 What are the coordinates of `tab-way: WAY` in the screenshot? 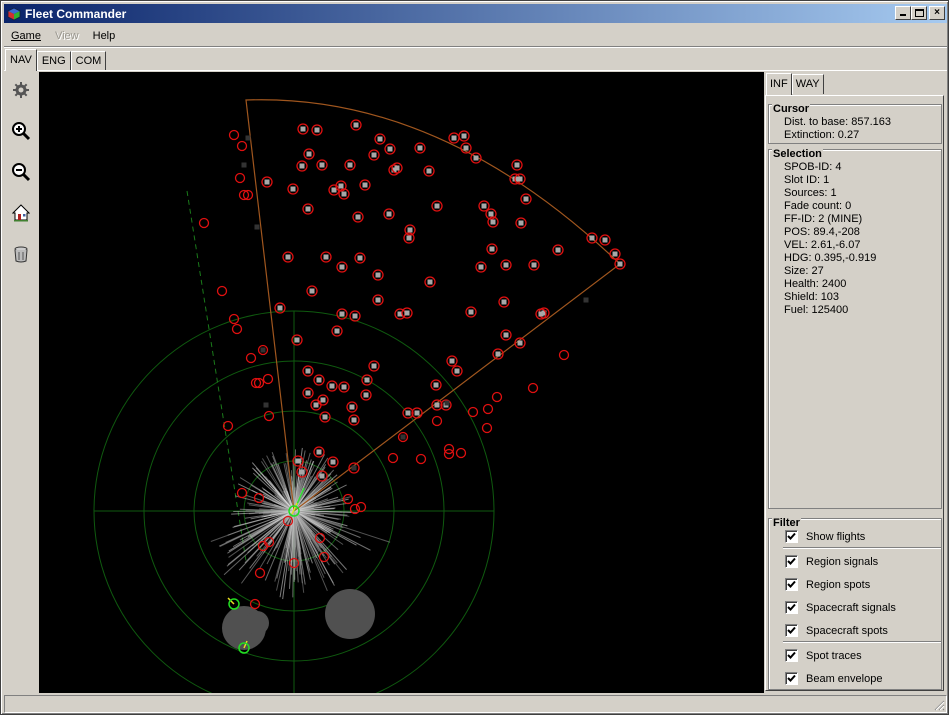 It's located at (807, 84).